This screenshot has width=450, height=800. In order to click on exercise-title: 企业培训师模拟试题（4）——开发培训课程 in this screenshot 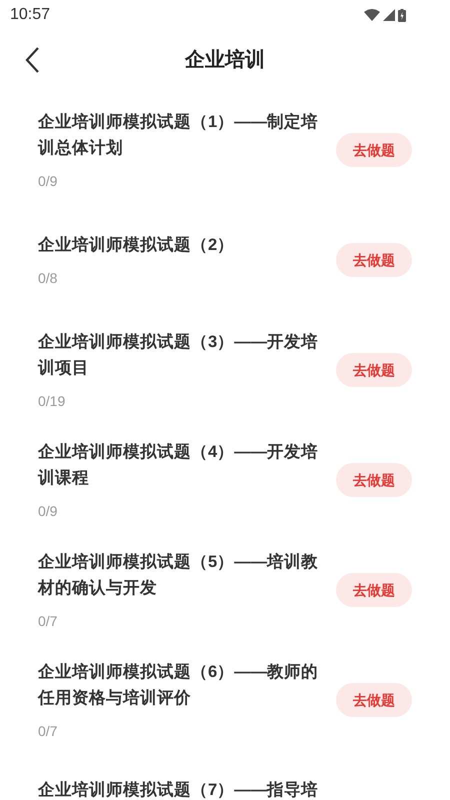, I will do `click(179, 465)`.